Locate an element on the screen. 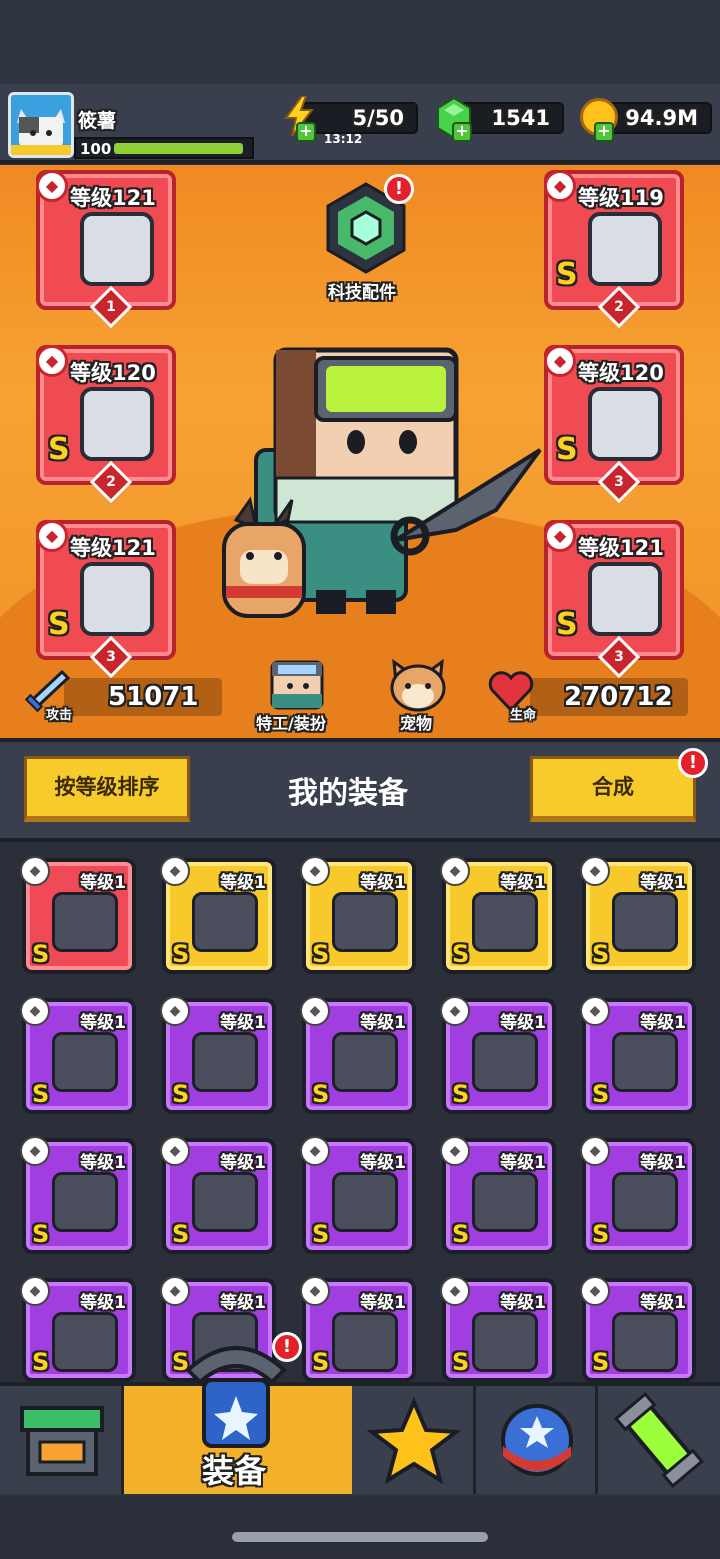 Image resolution: width=720 pixels, height=1559 pixels. nav-tab-evolution is located at coordinates (659, 1440).